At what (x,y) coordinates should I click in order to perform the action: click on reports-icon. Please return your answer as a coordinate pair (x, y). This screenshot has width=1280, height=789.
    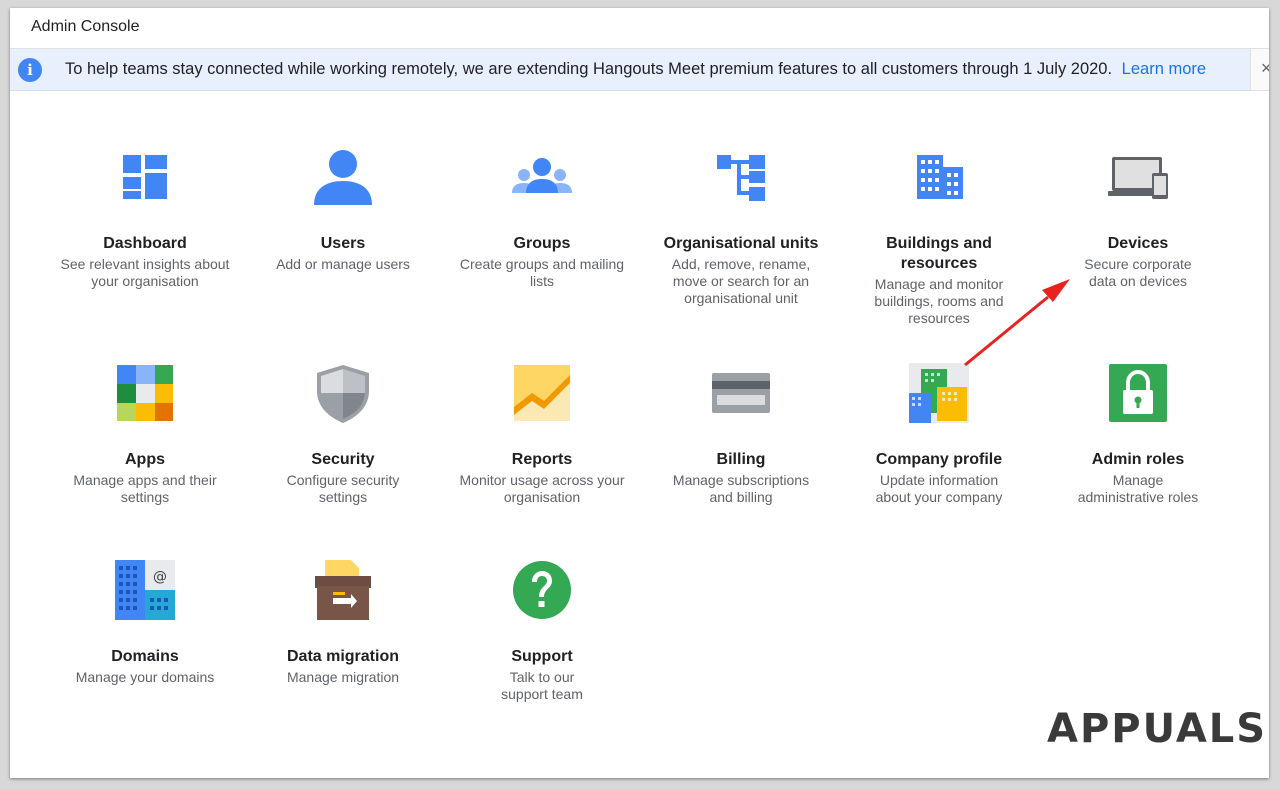
    Looking at the image, I should click on (542, 393).